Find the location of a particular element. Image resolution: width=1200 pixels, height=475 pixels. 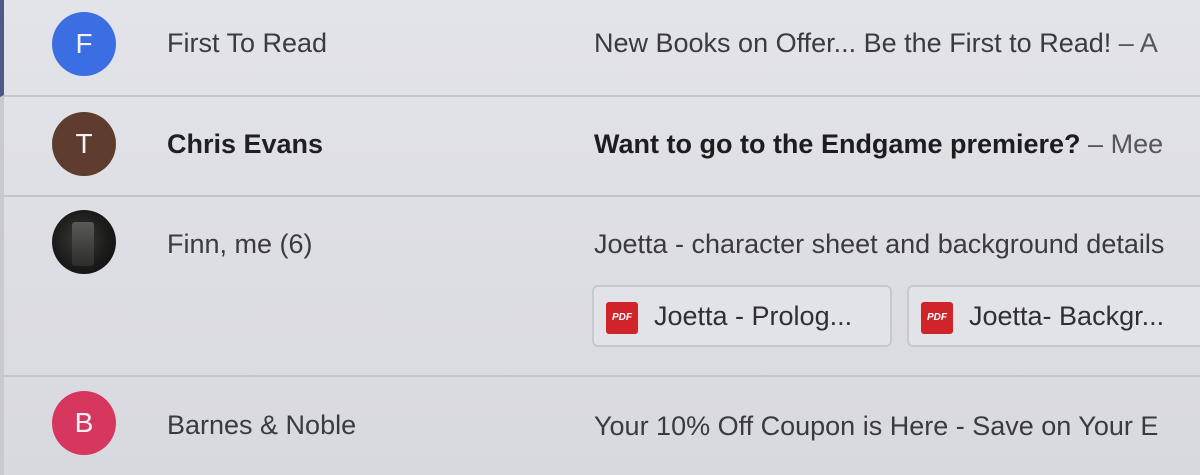

sender-name: Barnes & Noble is located at coordinates (262, 425).